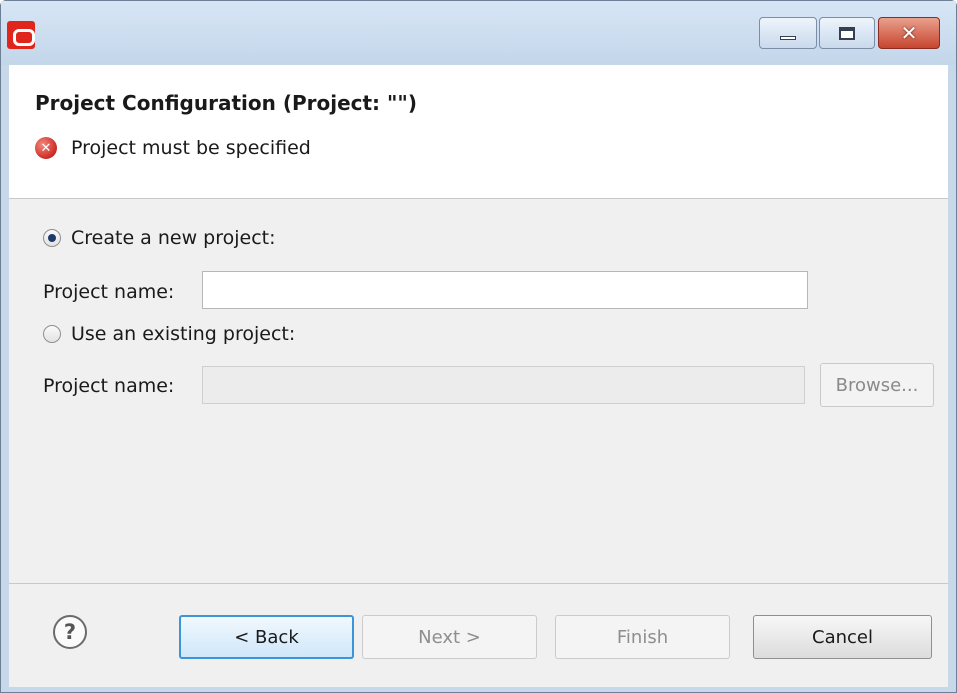 The height and width of the screenshot is (693, 957). What do you see at coordinates (788, 38) in the screenshot?
I see `minimize-icon` at bounding box center [788, 38].